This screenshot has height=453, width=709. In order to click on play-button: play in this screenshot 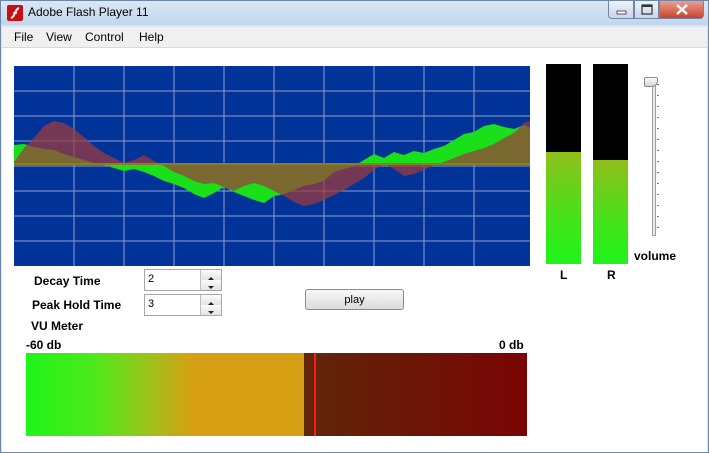, I will do `click(354, 299)`.